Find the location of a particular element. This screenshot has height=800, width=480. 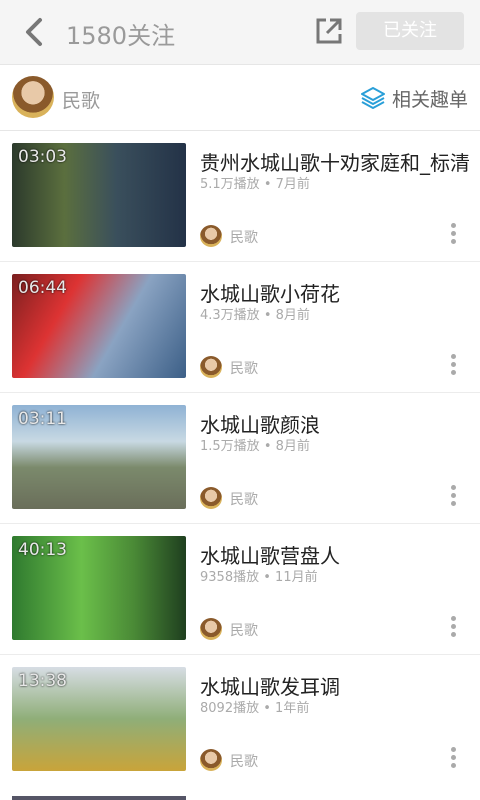

channel-row: 民歌 相关趣单 is located at coordinates (240, 98).